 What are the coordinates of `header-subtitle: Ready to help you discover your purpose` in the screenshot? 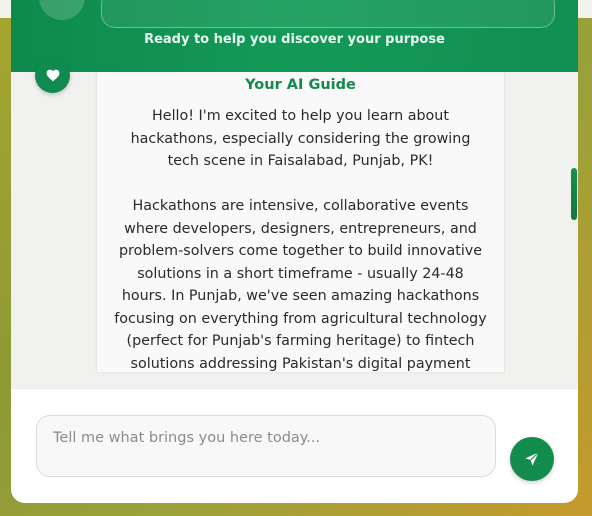 It's located at (294, 39).